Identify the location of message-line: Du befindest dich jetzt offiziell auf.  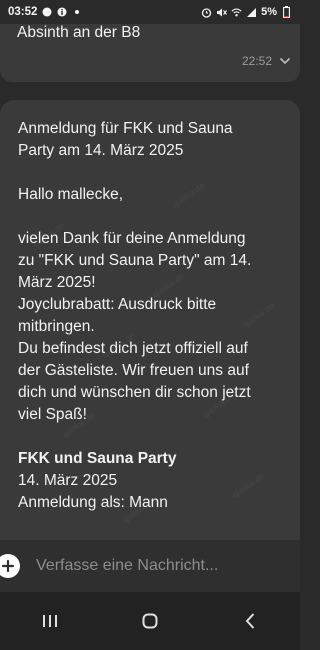
(133, 348).